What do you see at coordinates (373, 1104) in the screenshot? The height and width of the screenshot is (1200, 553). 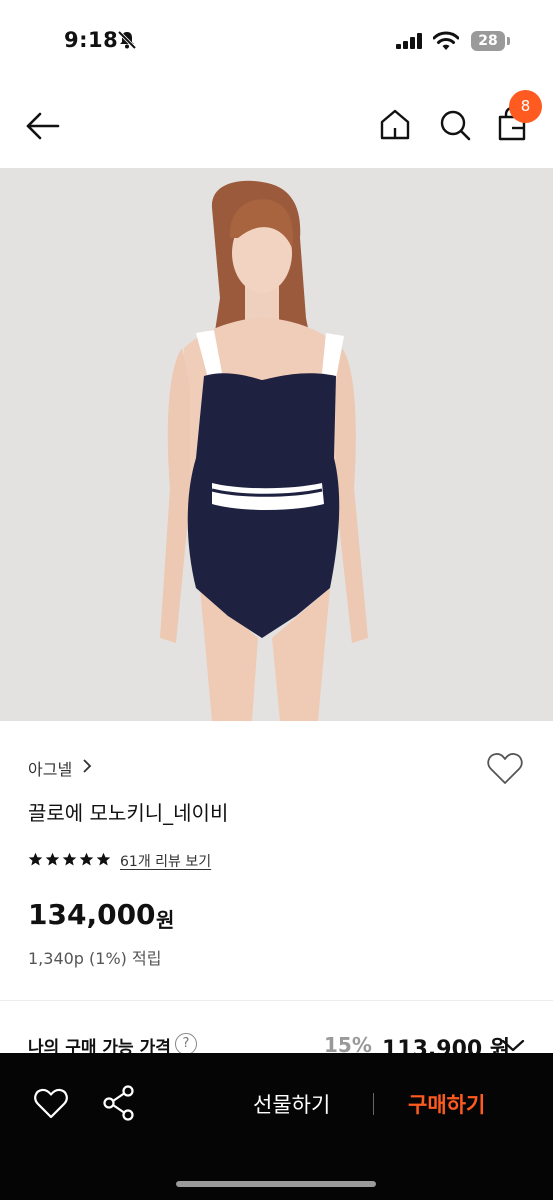 I see `button-separator` at bounding box center [373, 1104].